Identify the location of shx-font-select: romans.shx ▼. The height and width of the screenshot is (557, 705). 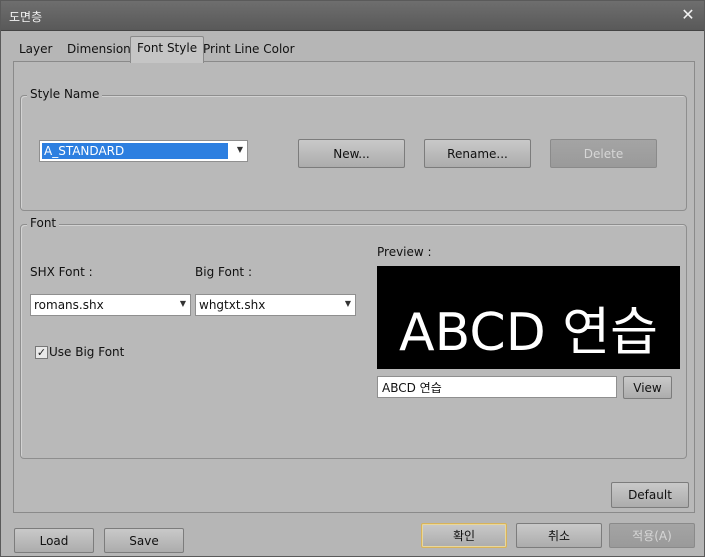
(110, 305).